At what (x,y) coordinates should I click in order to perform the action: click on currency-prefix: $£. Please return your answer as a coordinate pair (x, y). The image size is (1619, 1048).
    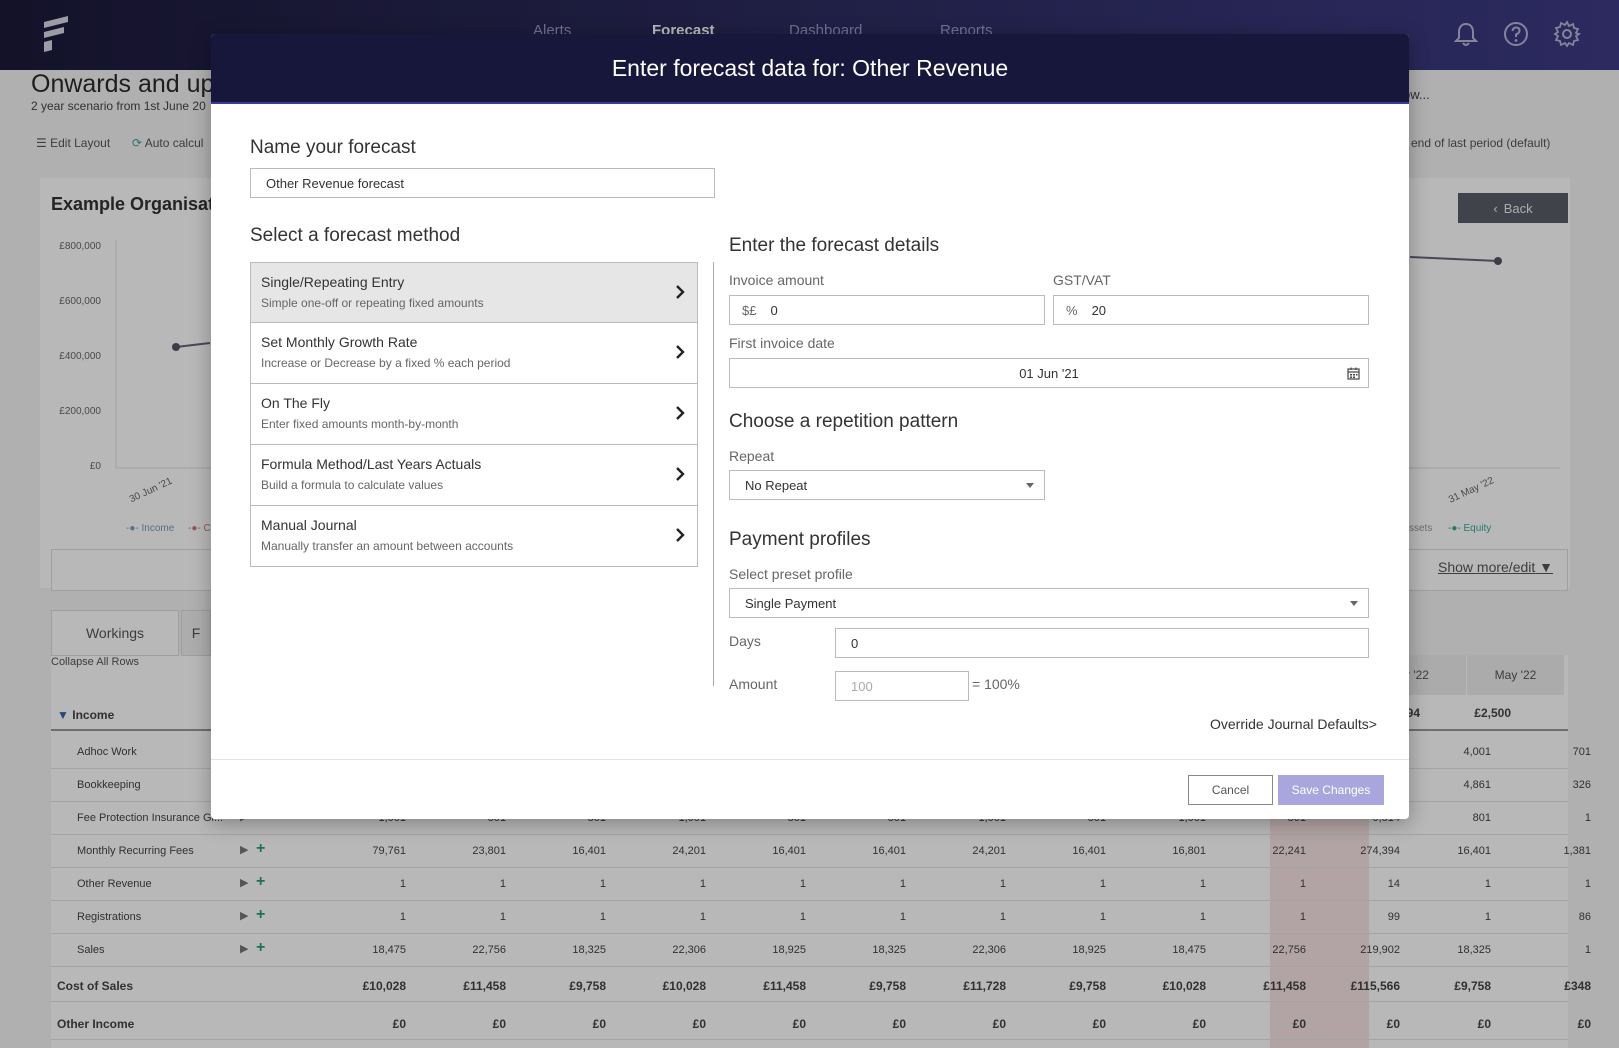
    Looking at the image, I should click on (749, 310).